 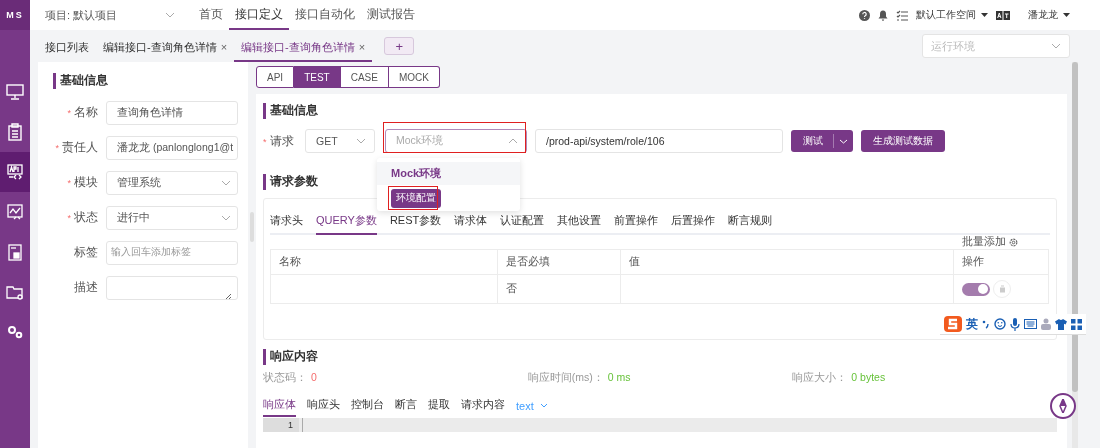 What do you see at coordinates (406, 407) in the screenshot?
I see `response-tab: 断言` at bounding box center [406, 407].